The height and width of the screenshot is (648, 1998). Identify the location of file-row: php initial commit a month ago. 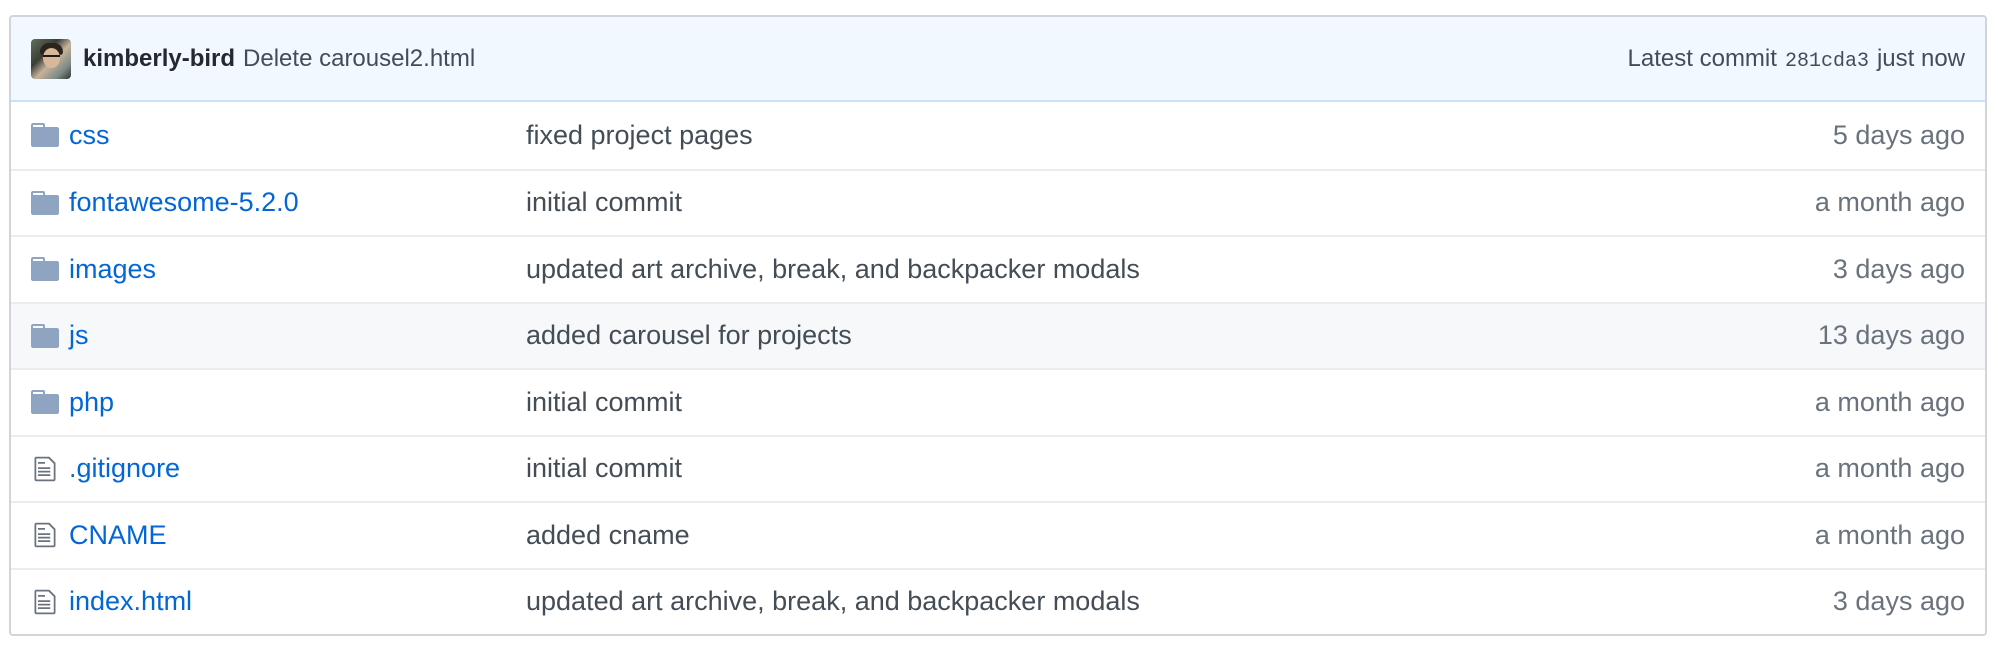
(998, 401).